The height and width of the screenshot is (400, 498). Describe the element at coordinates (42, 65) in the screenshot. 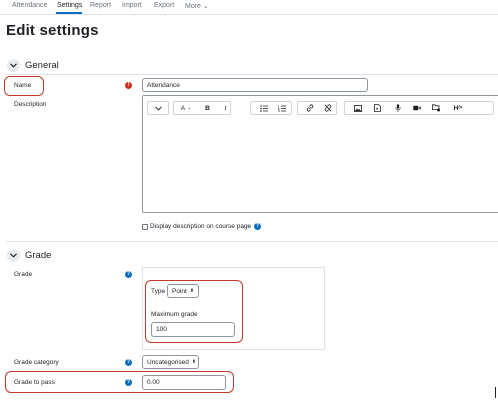

I see `section-title-general: General` at that location.